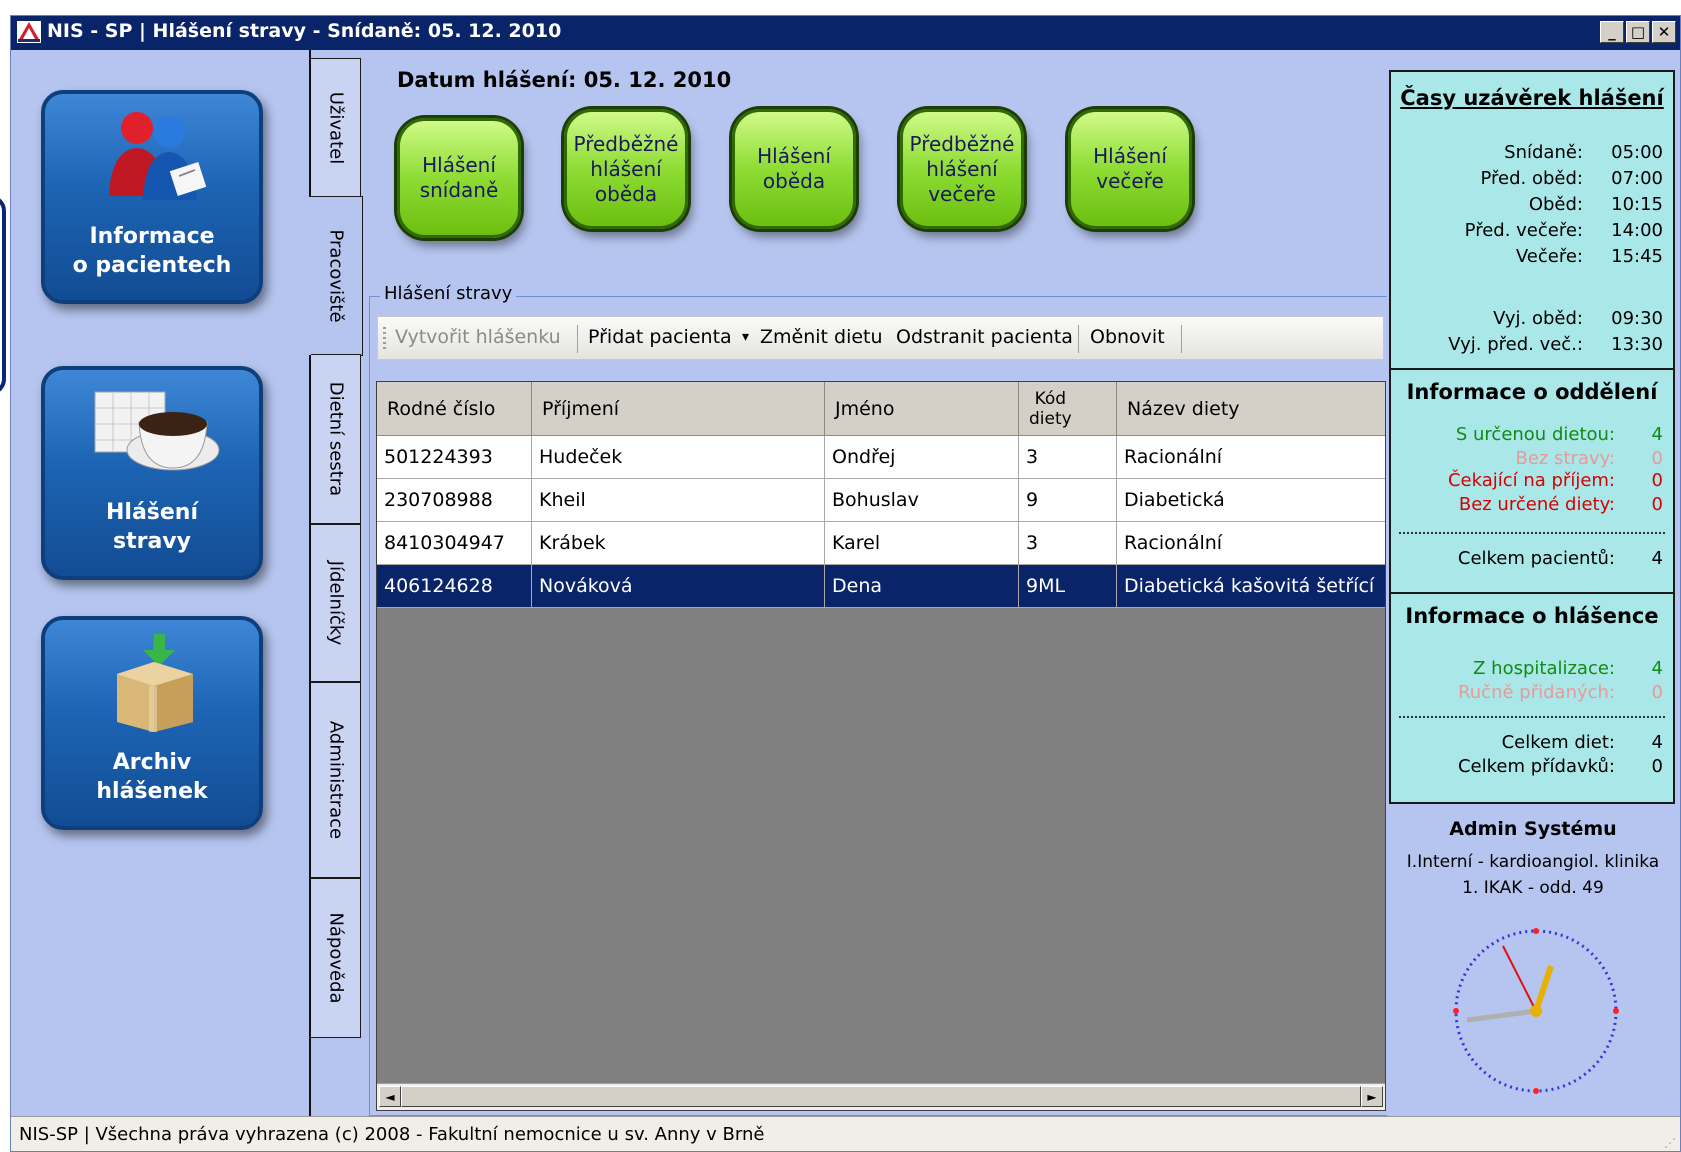 The width and height of the screenshot is (1681, 1152). What do you see at coordinates (384, 339) in the screenshot?
I see `toolbar-grip` at bounding box center [384, 339].